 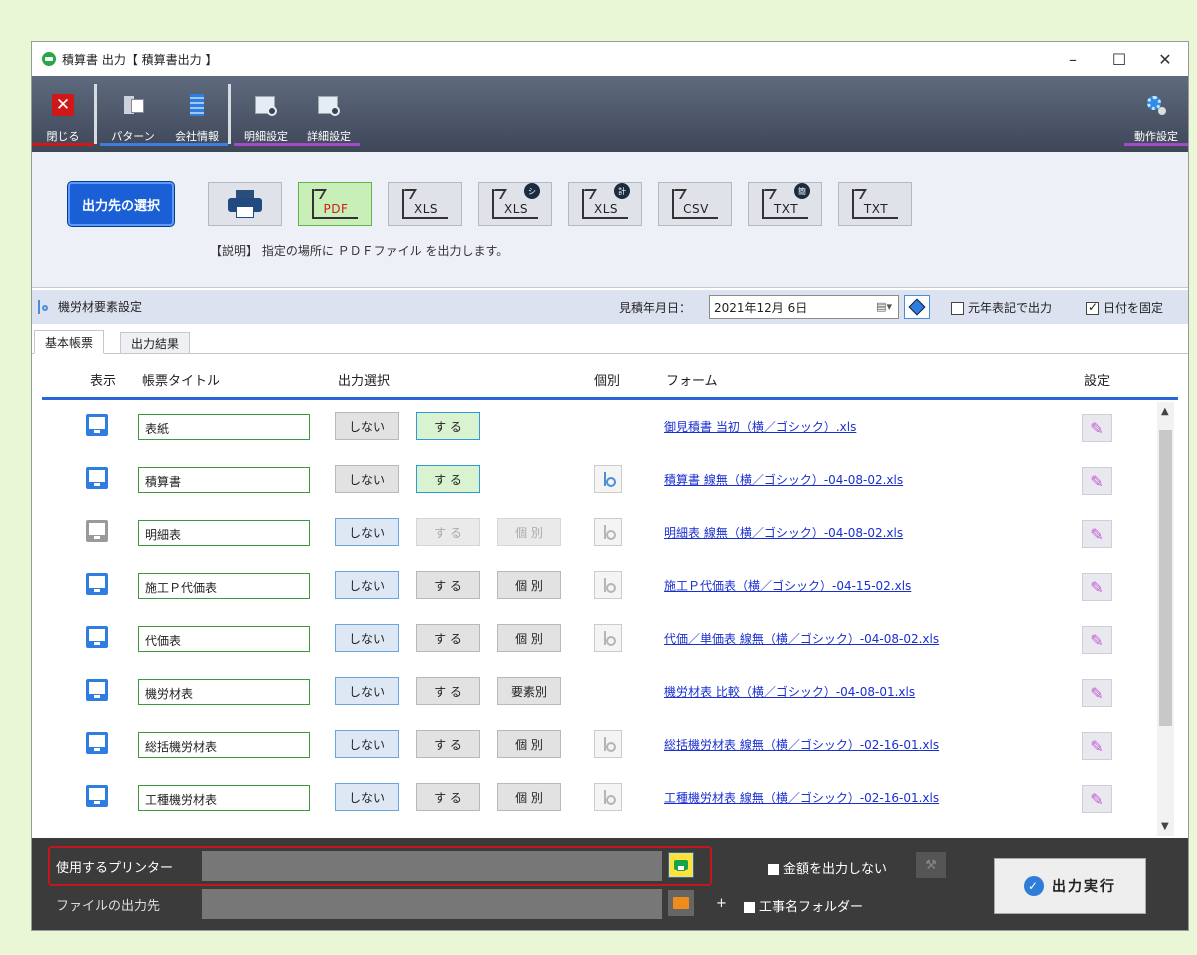 What do you see at coordinates (605, 204) in the screenshot?
I see `xls-calc-format-button: XLS 計` at bounding box center [605, 204].